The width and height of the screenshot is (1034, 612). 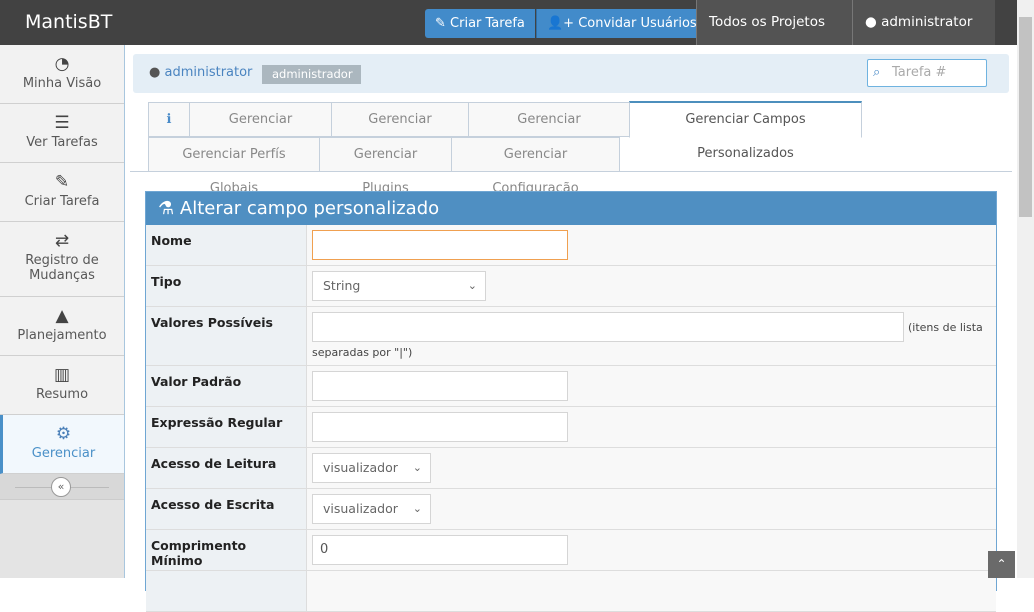 What do you see at coordinates (371, 468) in the screenshot?
I see `read-access-select: visualizador ⌄` at bounding box center [371, 468].